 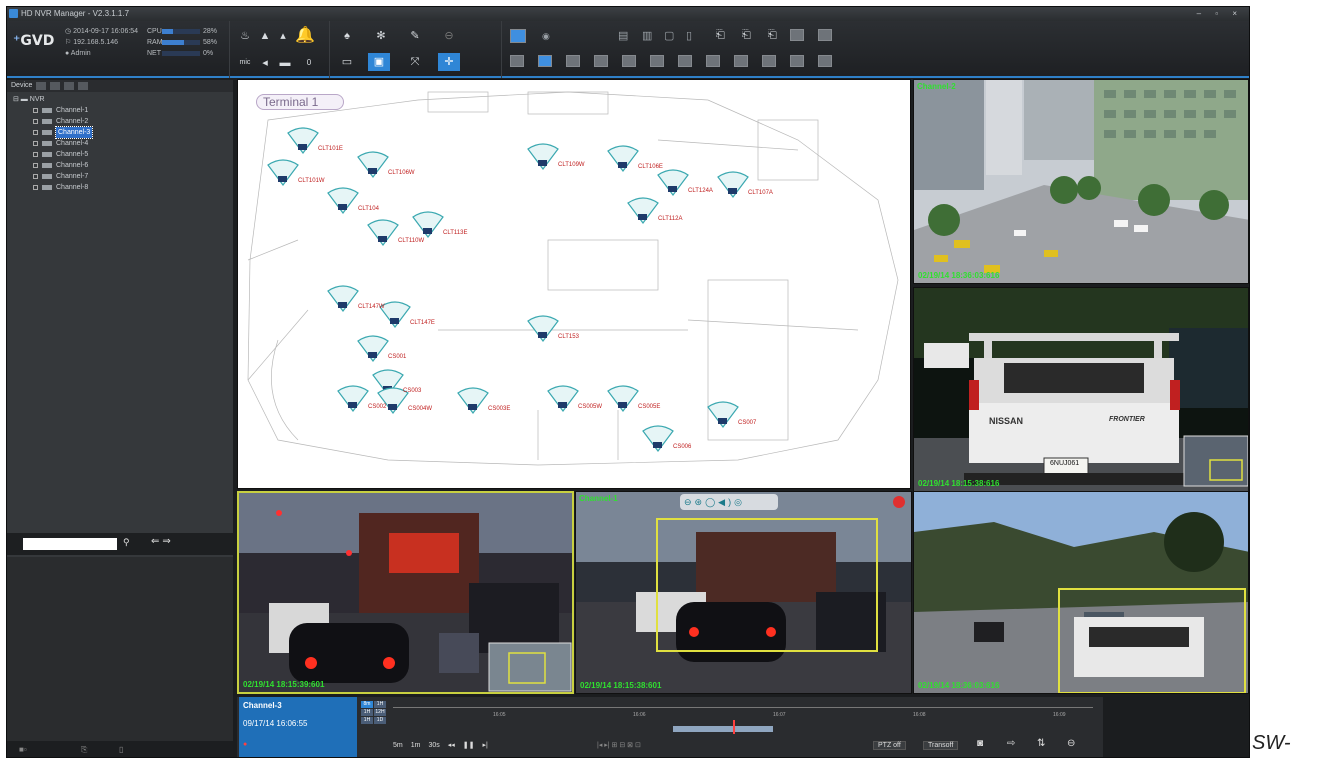 What do you see at coordinates (120, 143) in the screenshot?
I see `device-tree-channel: Channel-4` at bounding box center [120, 143].